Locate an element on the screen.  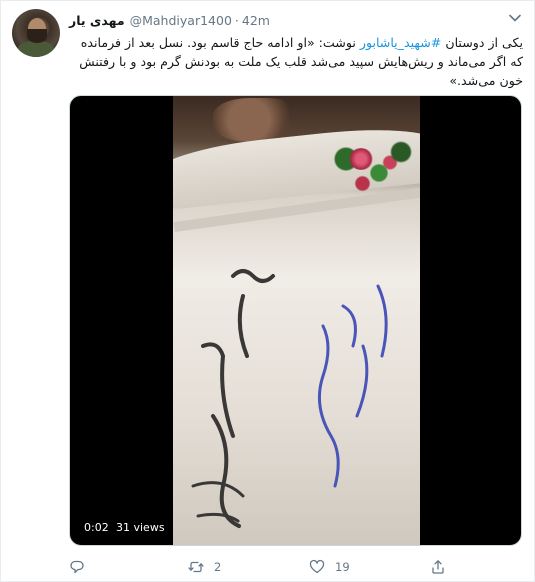
tweet-header: مهدی یار @Mahdiyar1400 · 42m is located at coordinates (169, 20).